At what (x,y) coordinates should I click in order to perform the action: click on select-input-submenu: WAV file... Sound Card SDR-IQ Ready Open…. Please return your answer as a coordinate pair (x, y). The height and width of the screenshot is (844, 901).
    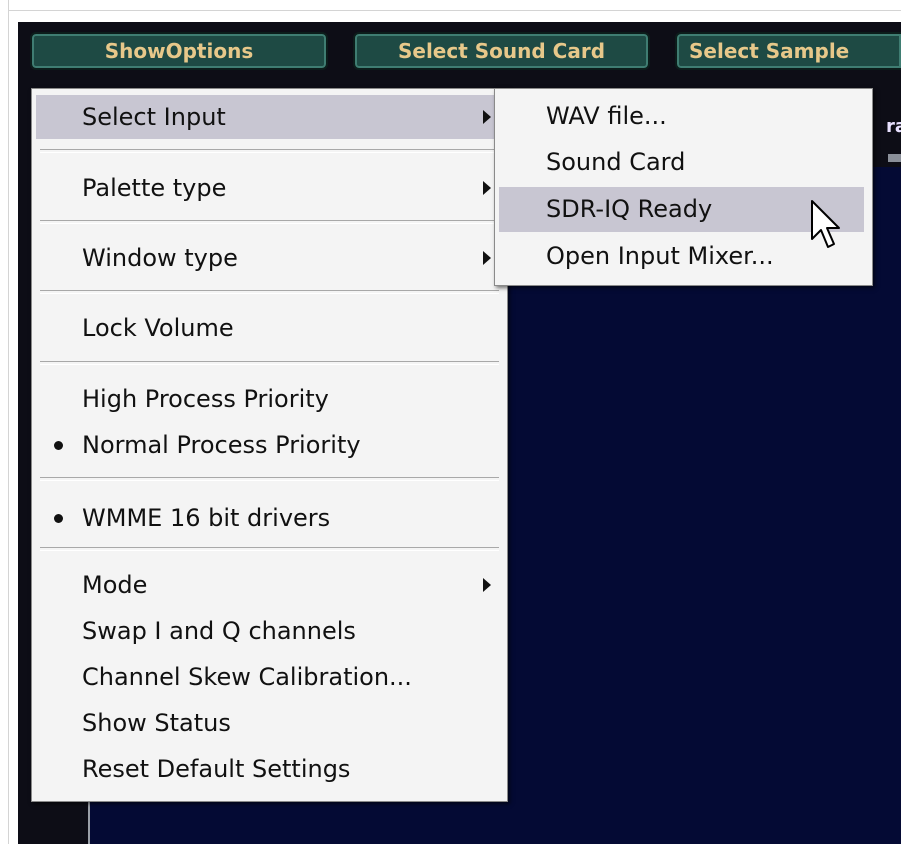
    Looking at the image, I should click on (683, 187).